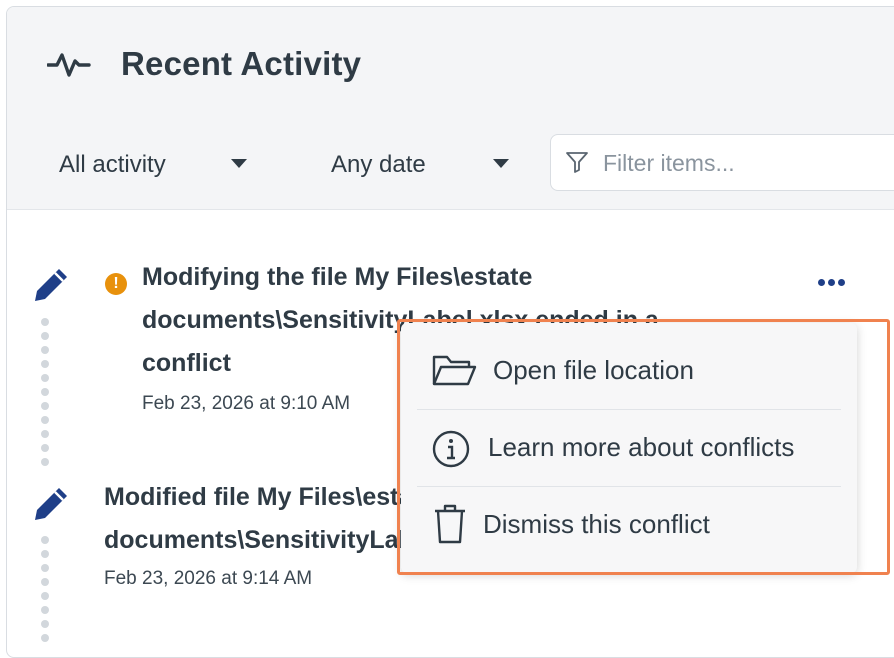 The image size is (894, 658). Describe the element at coordinates (246, 403) in the screenshot. I see `activity-item-date: Feb 23, 2026 at 9:10 AM` at that location.